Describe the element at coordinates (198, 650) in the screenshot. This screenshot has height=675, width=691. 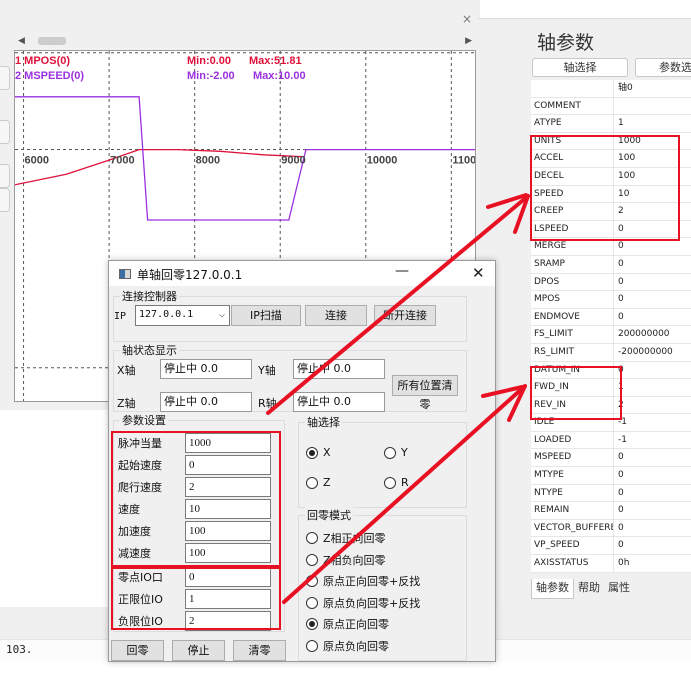
I see `stop-button: 停止` at that location.